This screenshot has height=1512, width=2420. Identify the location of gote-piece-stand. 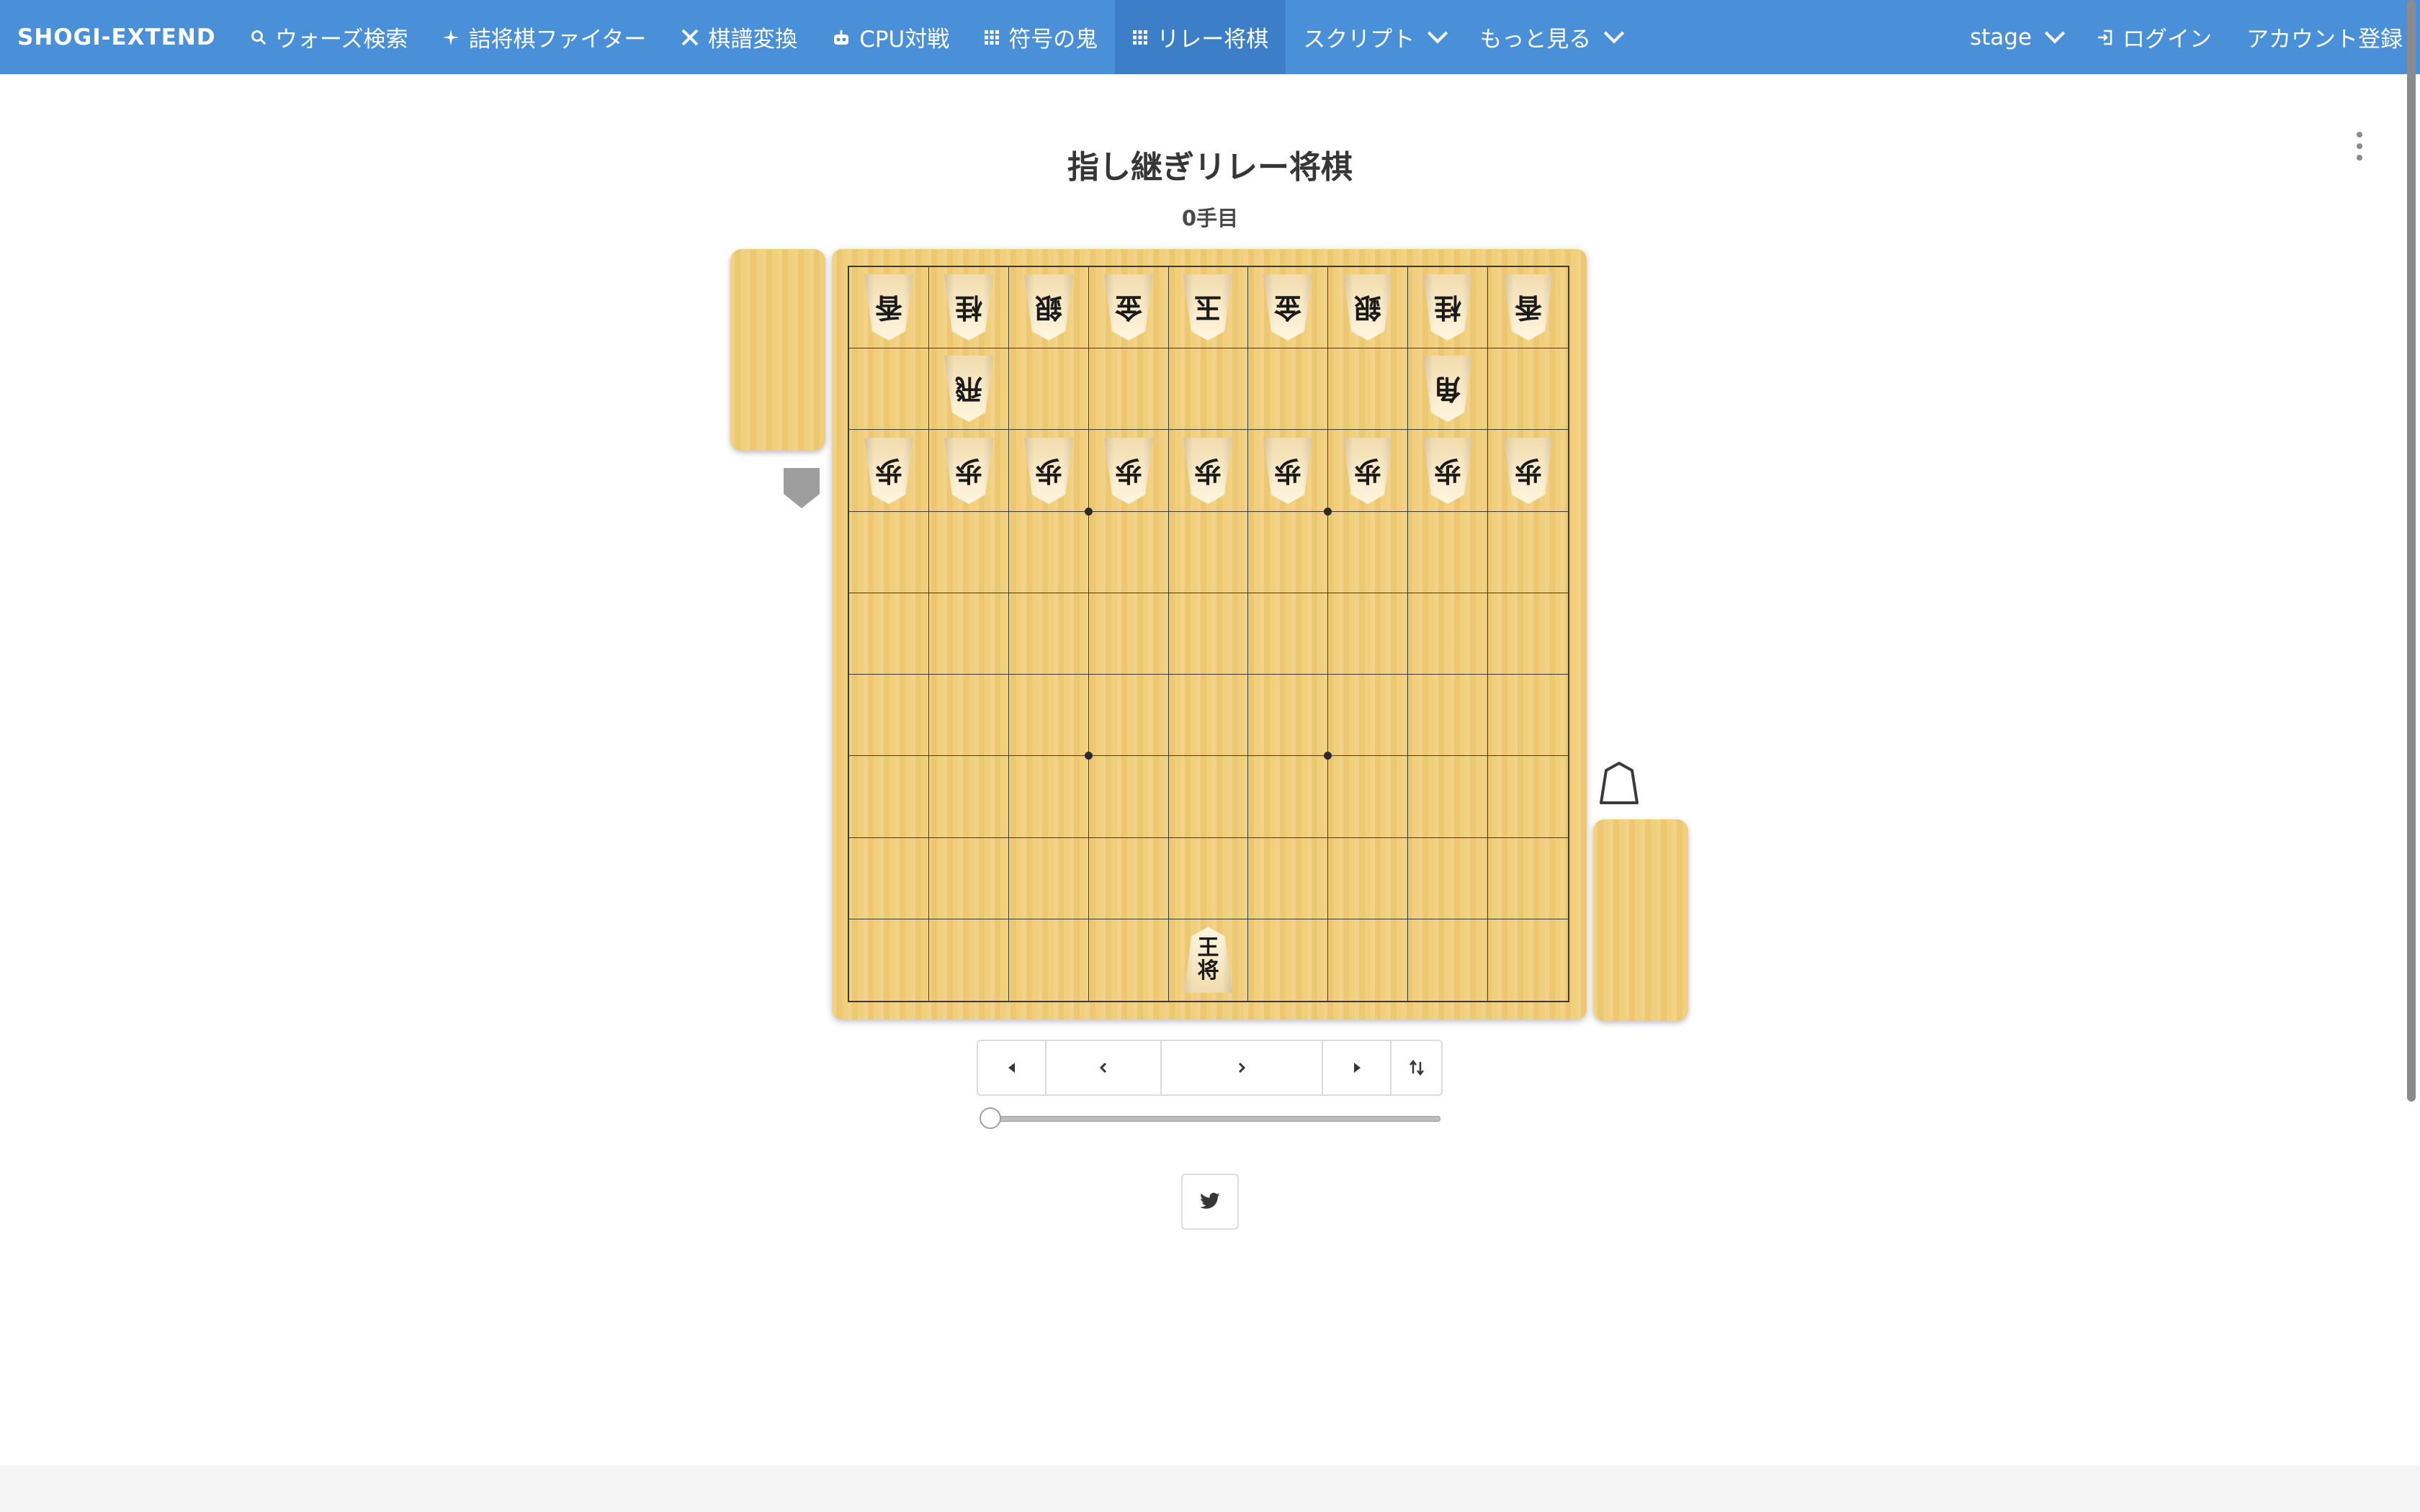
(777, 350).